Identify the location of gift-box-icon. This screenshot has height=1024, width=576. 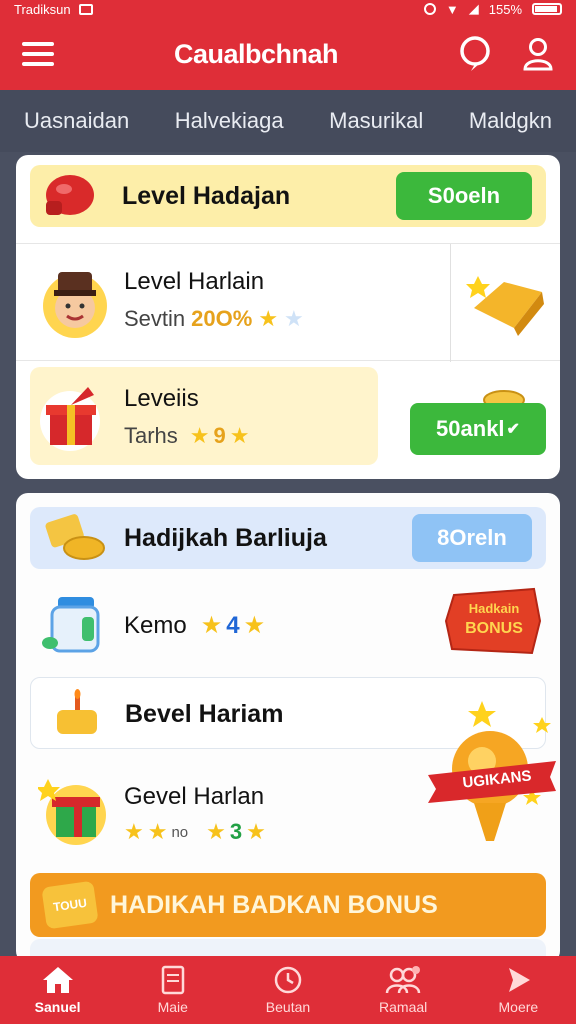
(70, 419).